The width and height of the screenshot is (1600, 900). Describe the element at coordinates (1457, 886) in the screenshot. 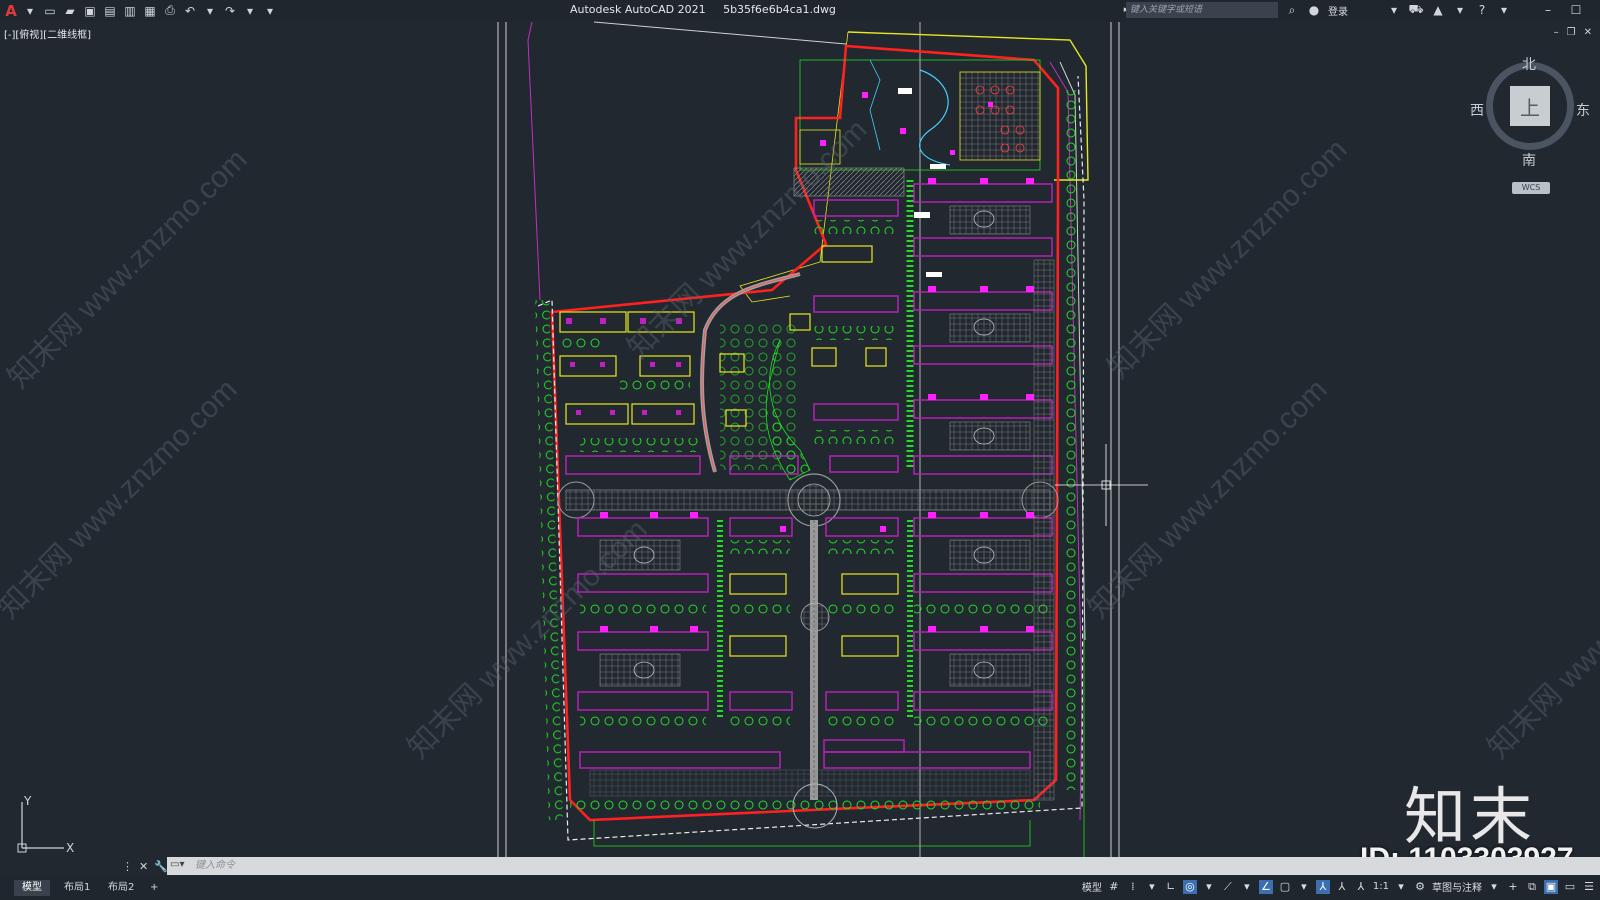

I see `workspace-switcher: 草图与注释` at that location.